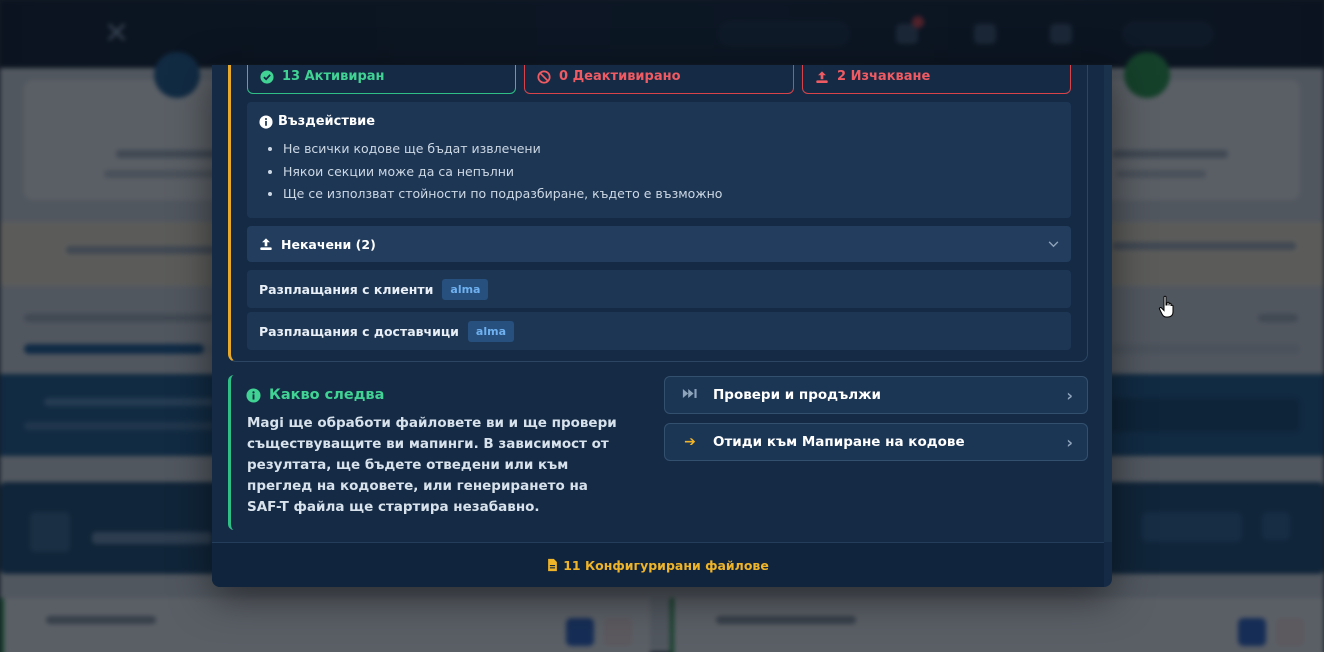 The image size is (1324, 652). Describe the element at coordinates (671, 149) in the screenshot. I see `impact-item: Не всички кодове ще бъдат извлечени` at that location.